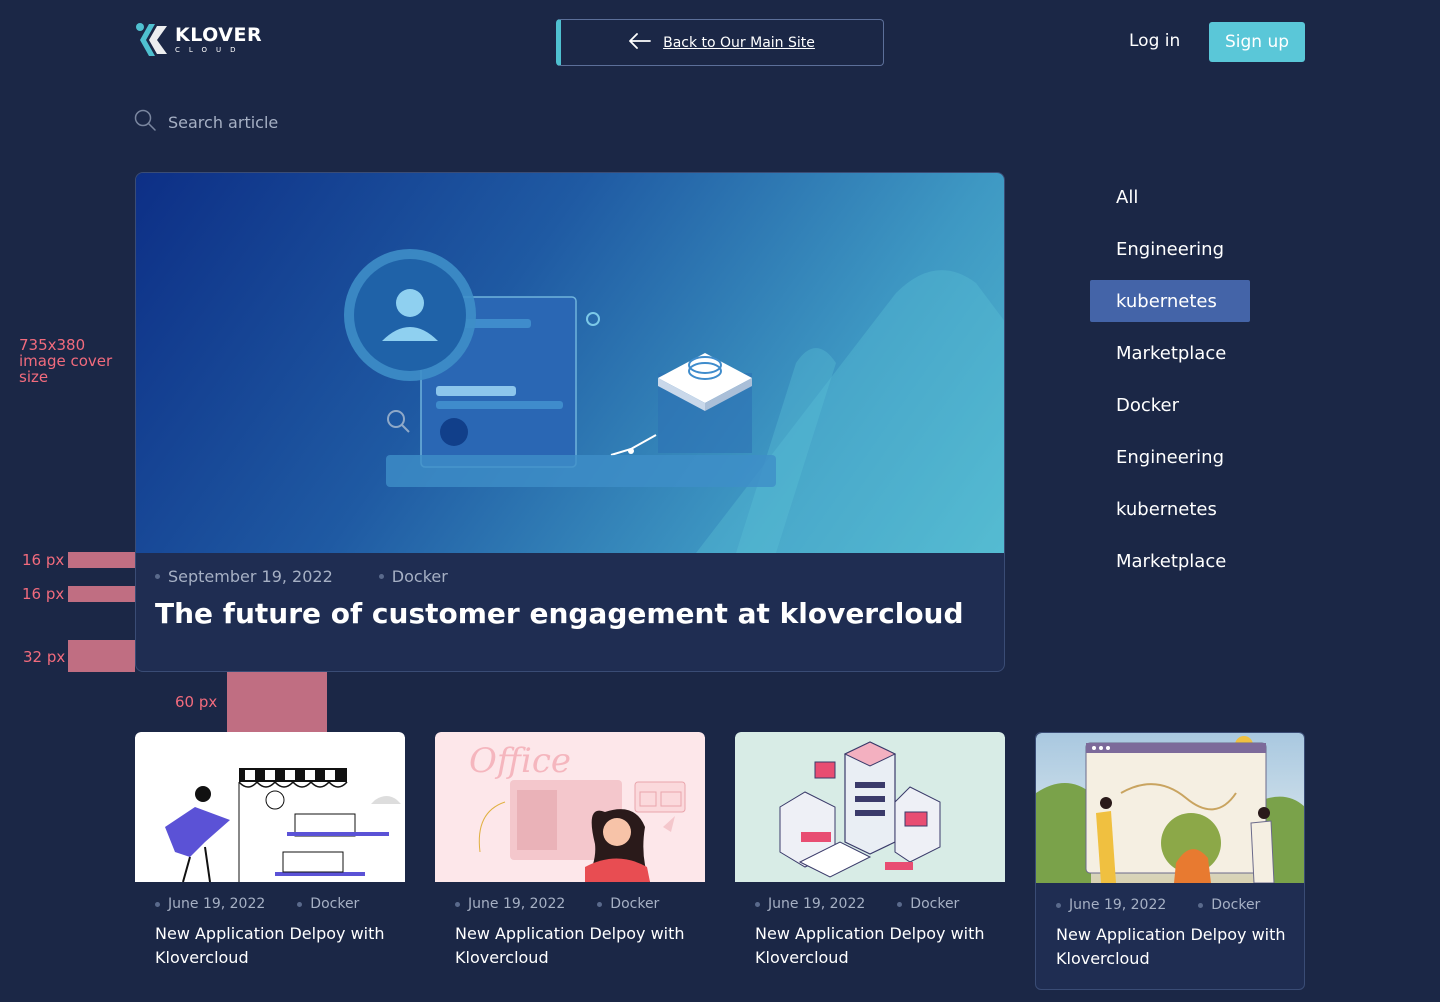  What do you see at coordinates (1170, 509) in the screenshot?
I see `category-kubernetes-2: kubernetes` at bounding box center [1170, 509].